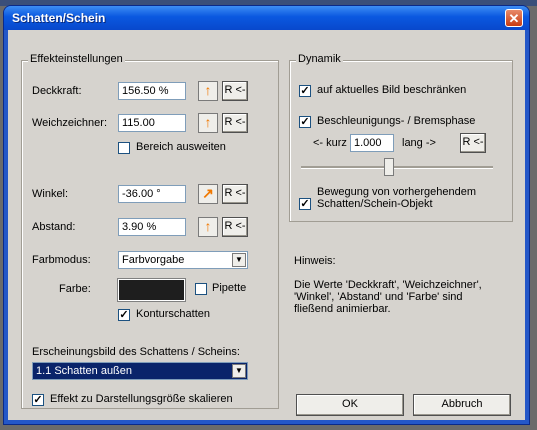 This screenshot has height=430, width=537. I want to click on close-icon: ✕, so click(514, 18).